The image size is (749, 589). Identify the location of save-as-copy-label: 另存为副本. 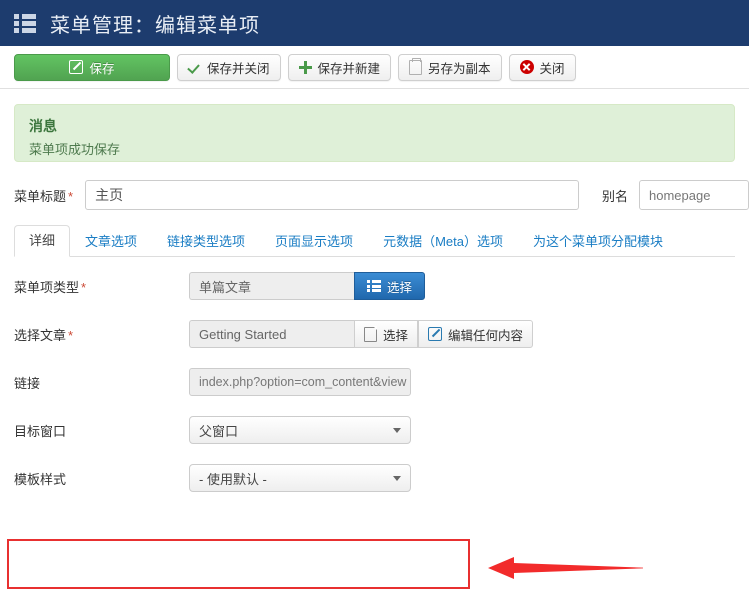
(459, 68).